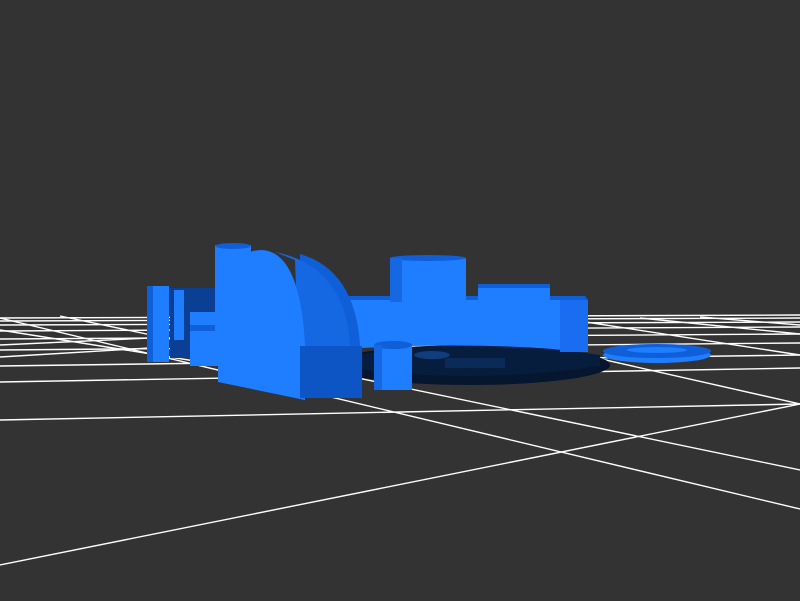 The width and height of the screenshot is (800, 601). What do you see at coordinates (179, 315) in the screenshot?
I see `side-post-rib` at bounding box center [179, 315].